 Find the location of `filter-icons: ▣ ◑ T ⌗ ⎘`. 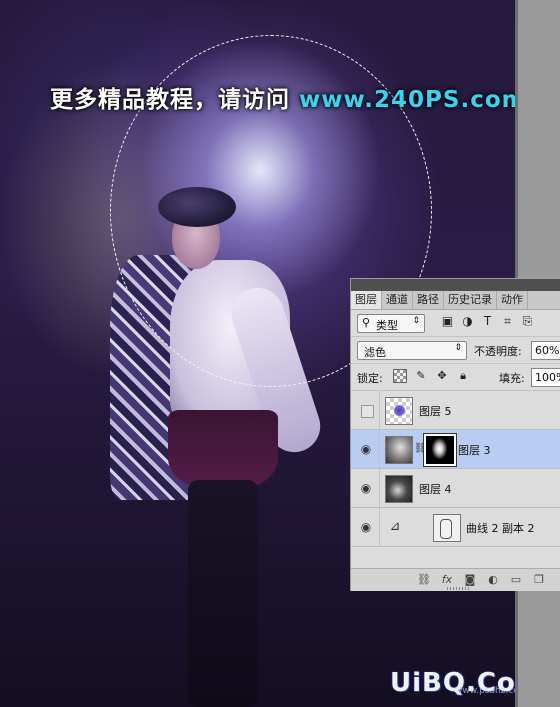

filter-icons: ▣ ◑ T ⌗ ⎘ is located at coordinates (487, 321).